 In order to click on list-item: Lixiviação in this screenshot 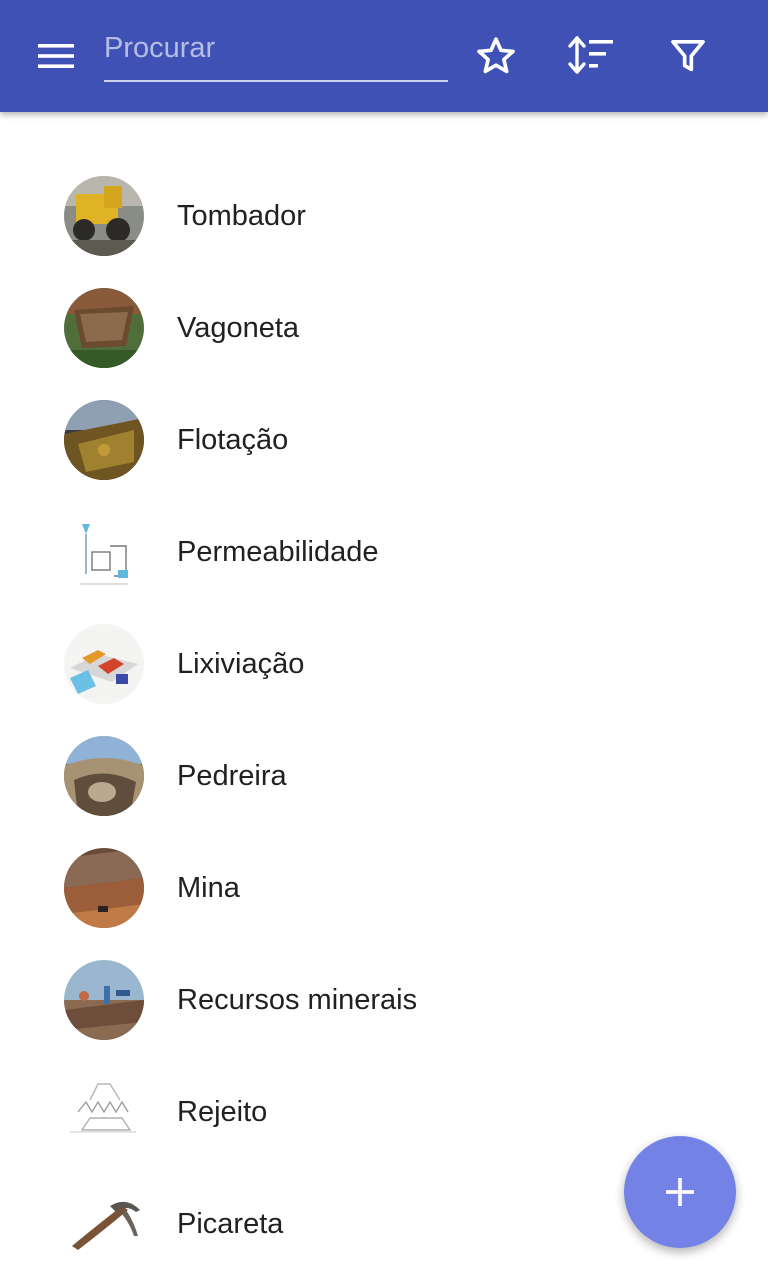, I will do `click(384, 664)`.